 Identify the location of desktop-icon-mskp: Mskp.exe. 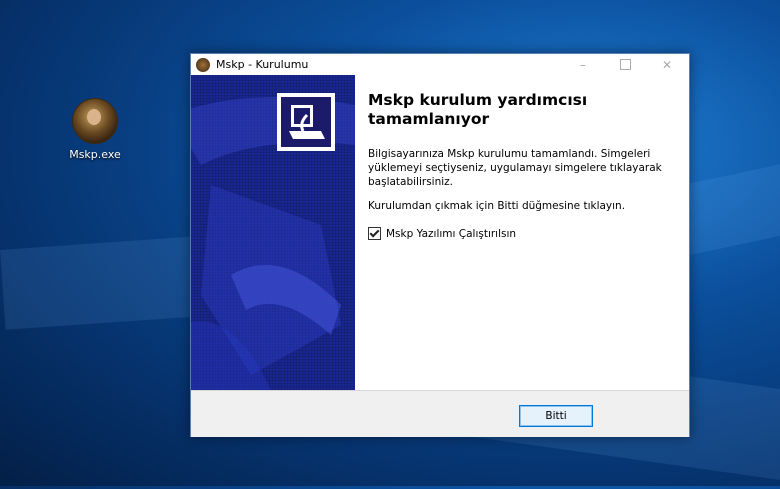
(95, 129).